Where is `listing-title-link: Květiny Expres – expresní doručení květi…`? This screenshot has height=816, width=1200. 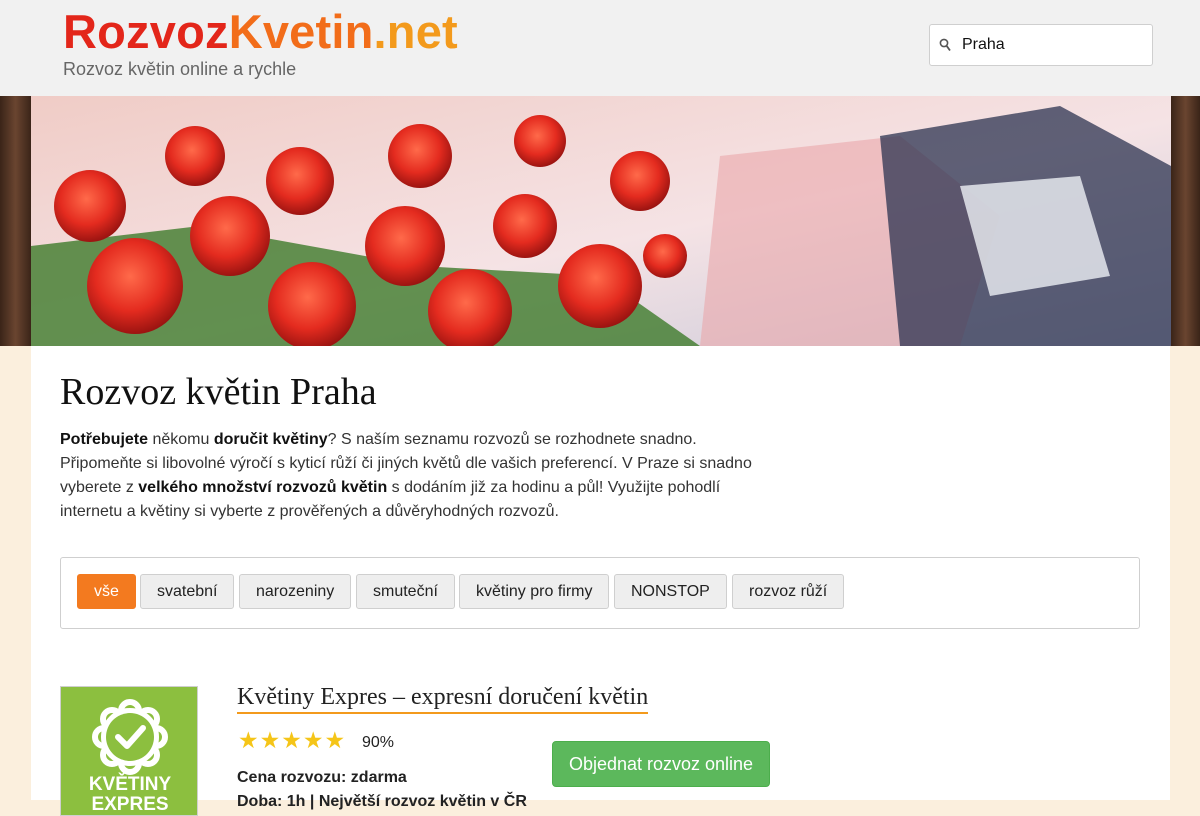
listing-title-link: Květiny Expres – expresní doručení květi… is located at coordinates (443, 698).